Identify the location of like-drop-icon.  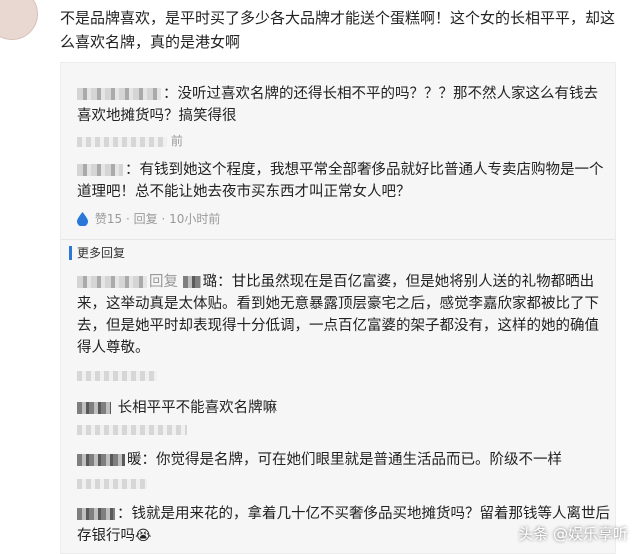
(82, 221).